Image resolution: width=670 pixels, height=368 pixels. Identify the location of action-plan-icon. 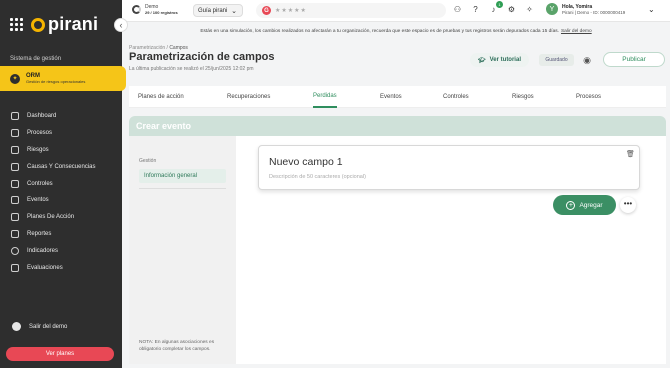
(15, 217).